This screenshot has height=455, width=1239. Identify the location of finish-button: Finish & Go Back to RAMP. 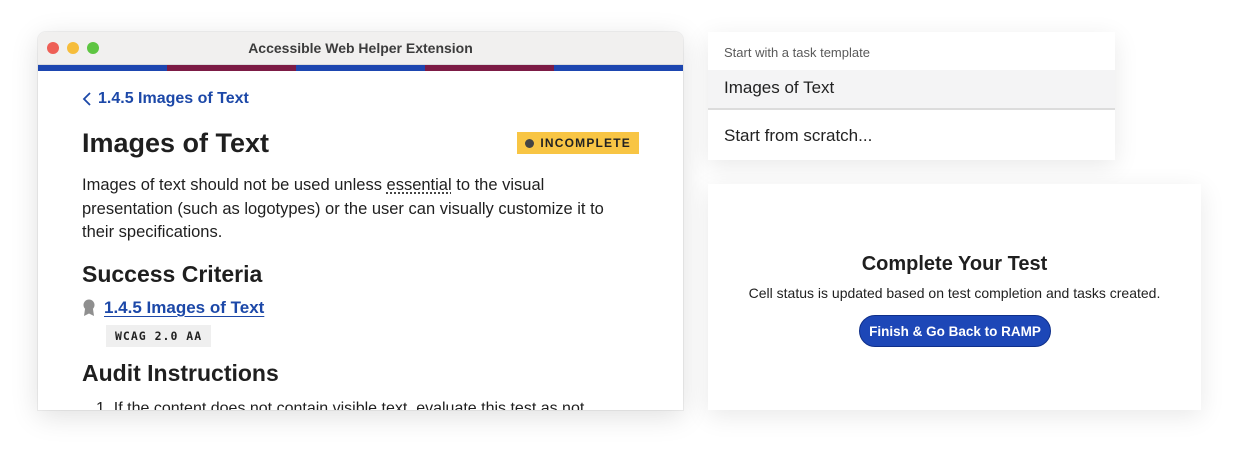
(955, 331).